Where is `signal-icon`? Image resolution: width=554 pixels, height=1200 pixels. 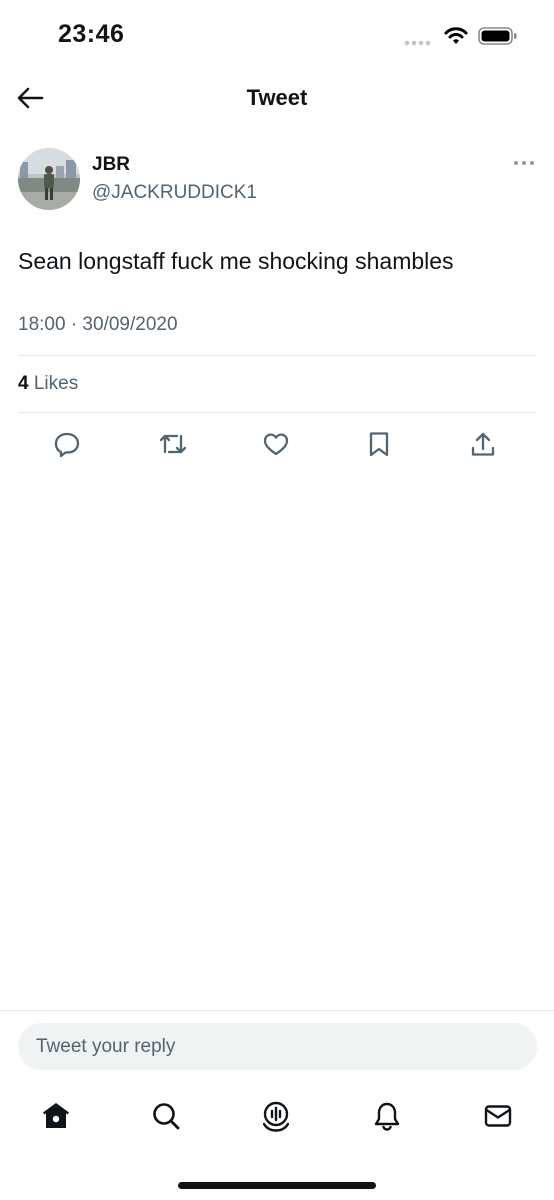
signal-icon is located at coordinates (417, 43).